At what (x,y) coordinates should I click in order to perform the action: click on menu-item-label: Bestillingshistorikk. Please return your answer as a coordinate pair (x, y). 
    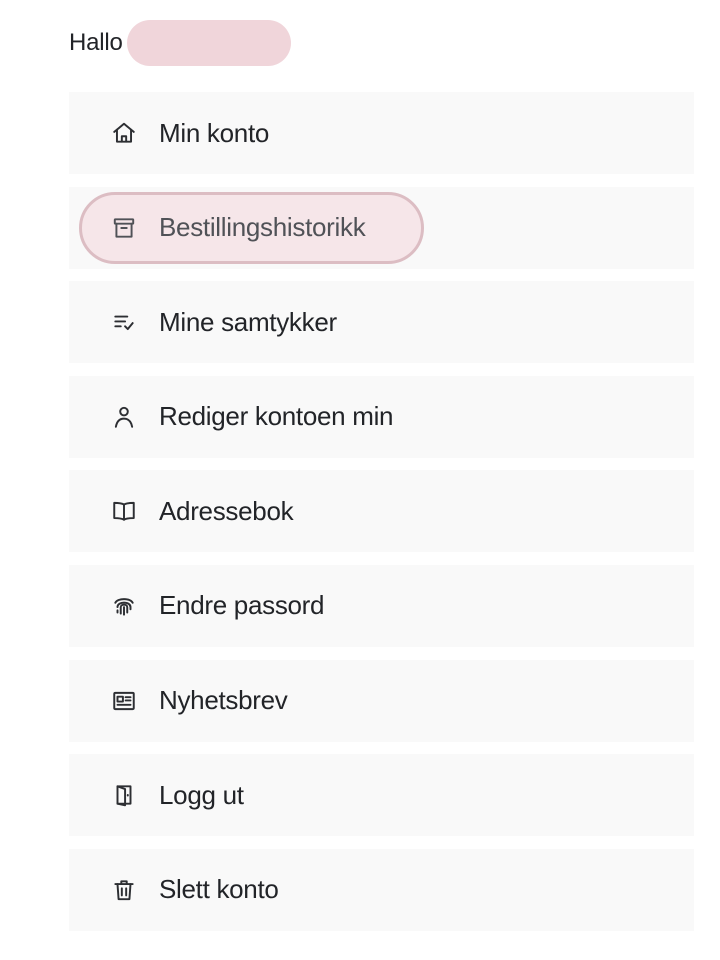
    Looking at the image, I should click on (262, 227).